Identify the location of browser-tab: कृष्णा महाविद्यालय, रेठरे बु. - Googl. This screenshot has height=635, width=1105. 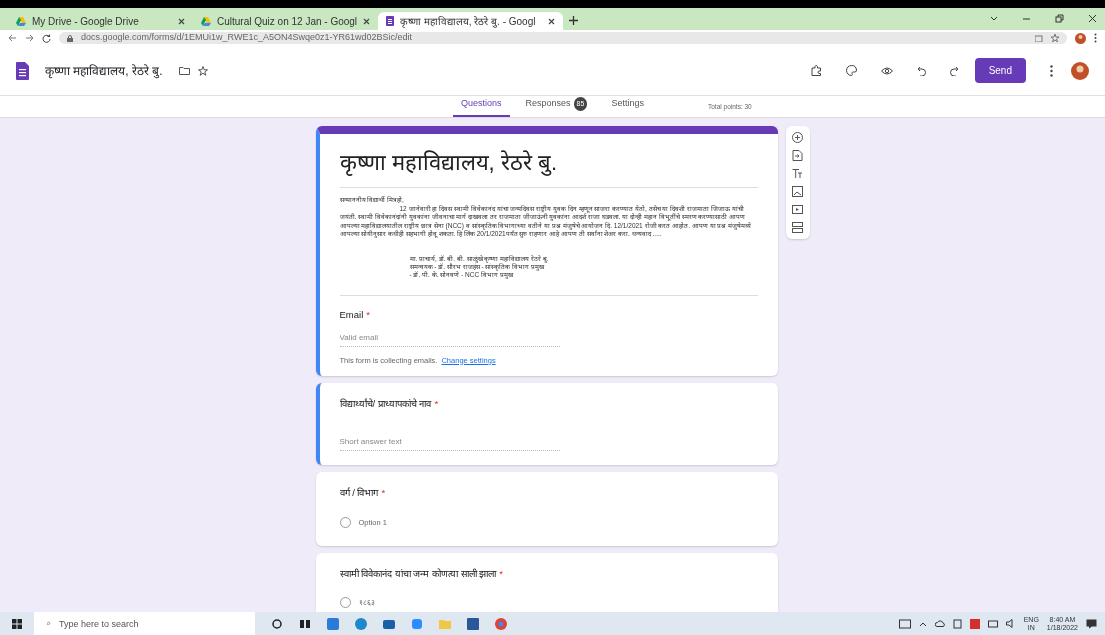
(470, 21).